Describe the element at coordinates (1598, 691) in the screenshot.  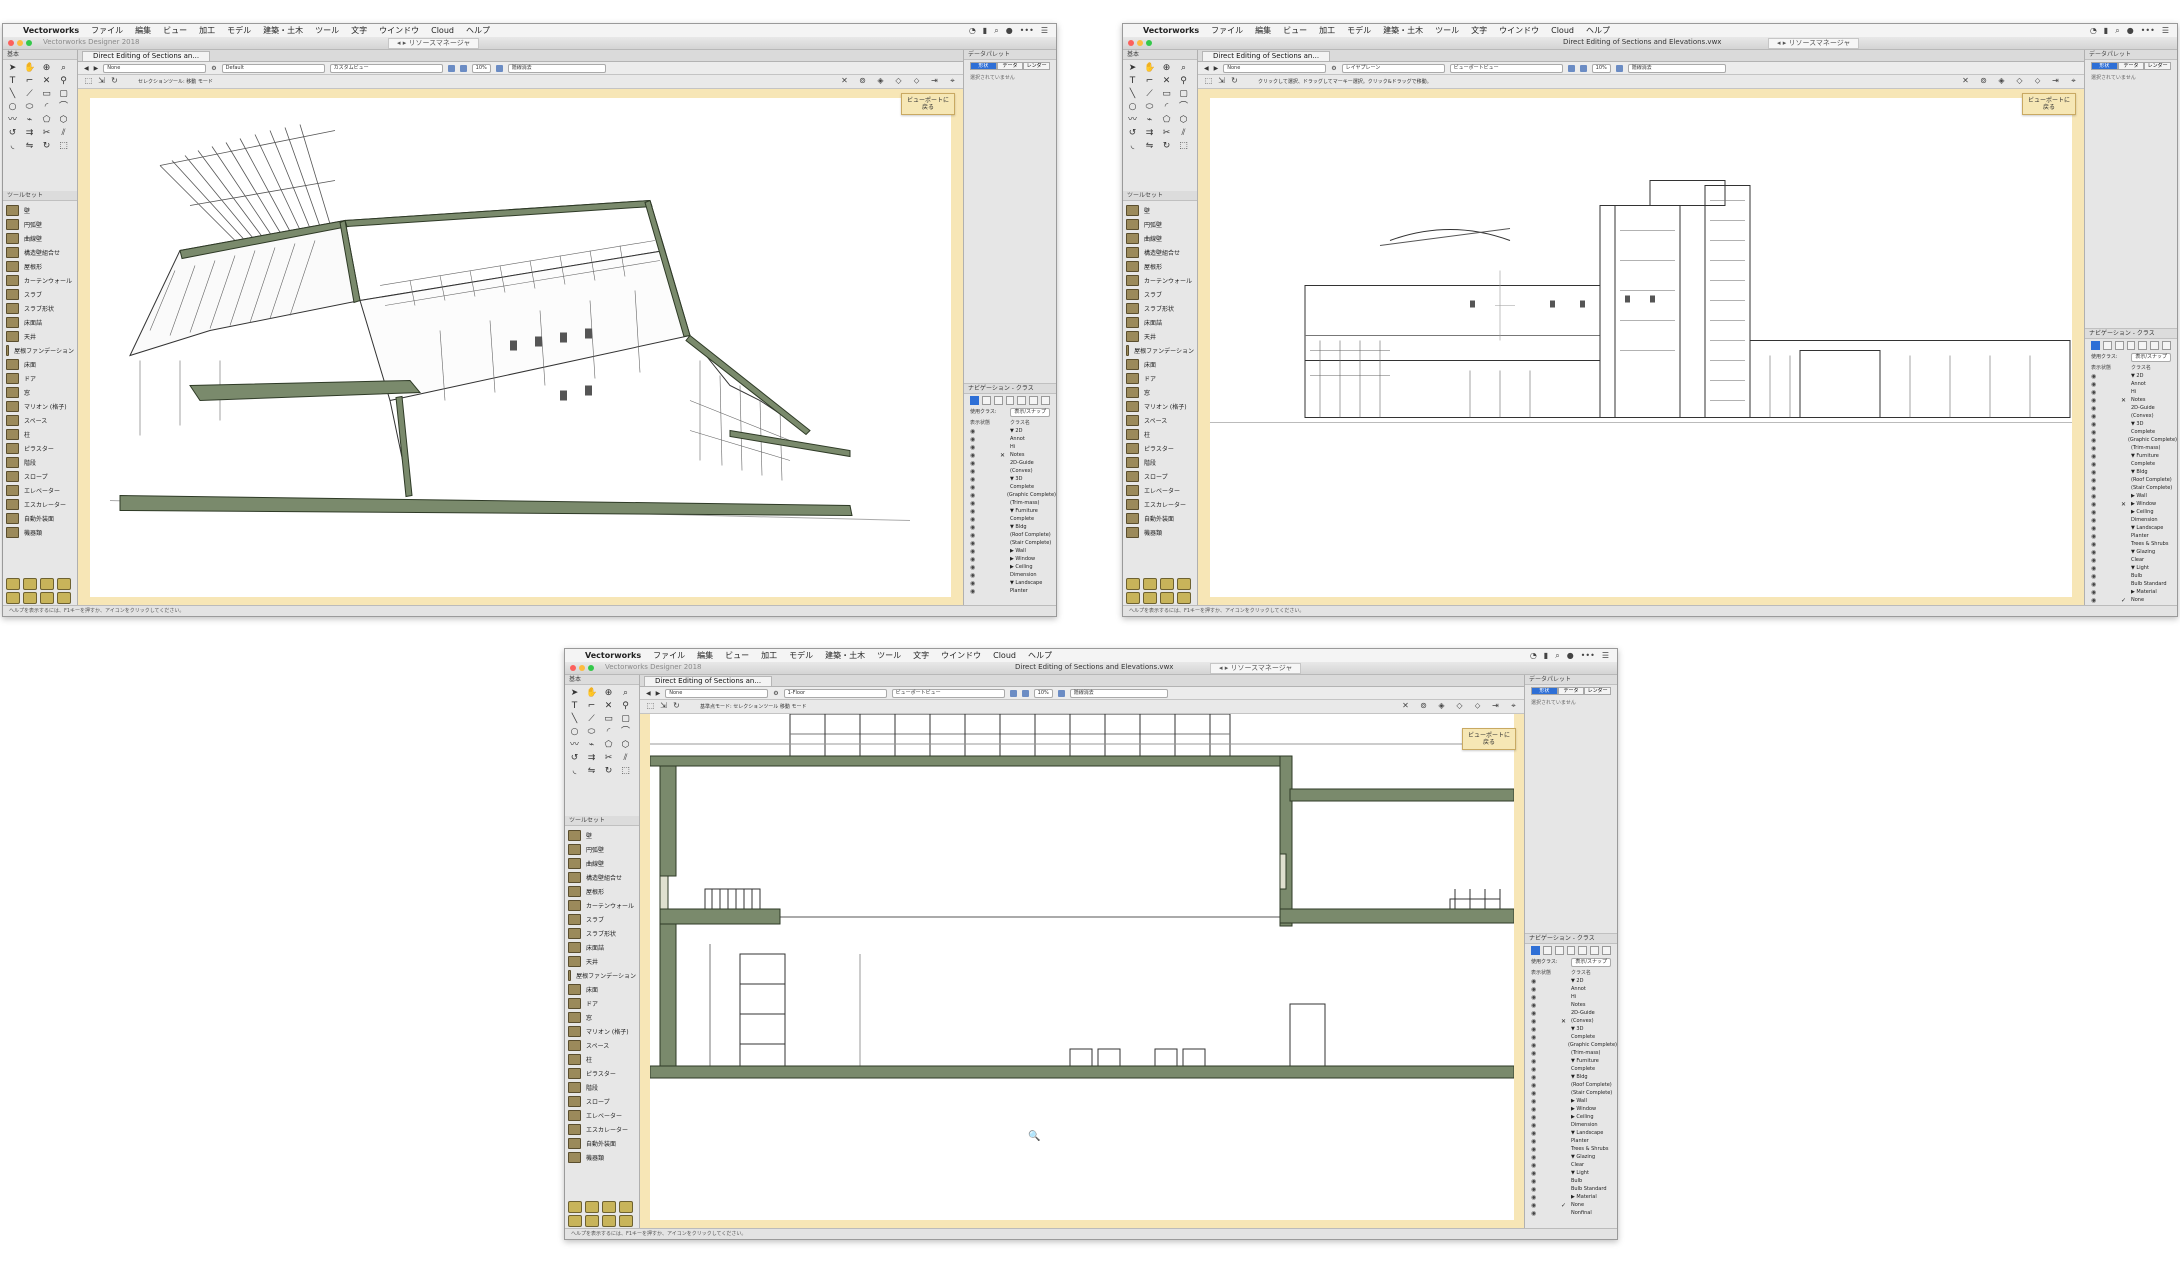
I see `tab-render: レンダー` at that location.